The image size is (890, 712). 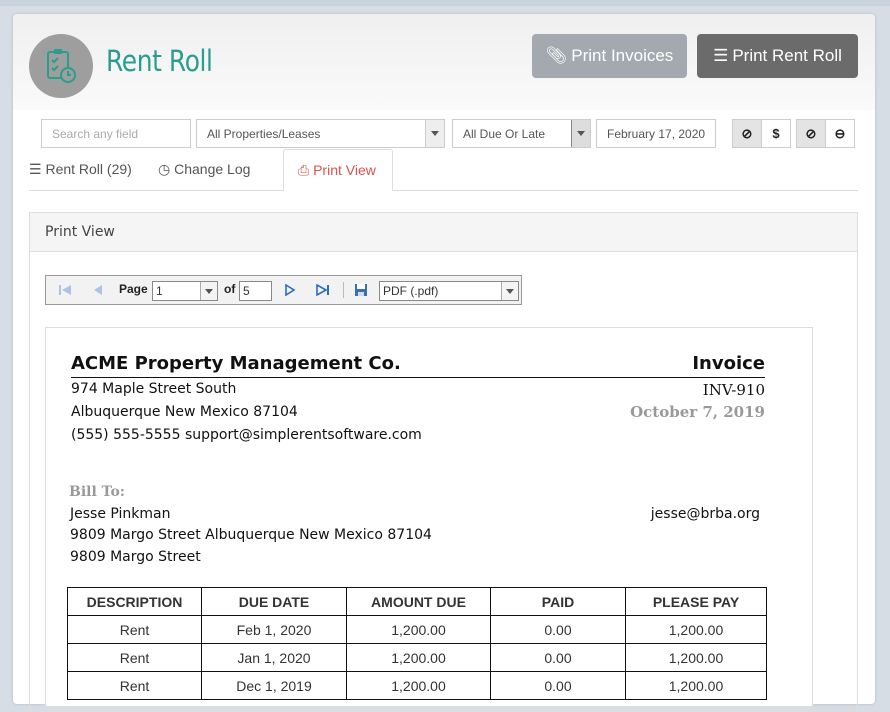 What do you see at coordinates (134, 601) in the screenshot?
I see `column-header: DESCRIPTION` at bounding box center [134, 601].